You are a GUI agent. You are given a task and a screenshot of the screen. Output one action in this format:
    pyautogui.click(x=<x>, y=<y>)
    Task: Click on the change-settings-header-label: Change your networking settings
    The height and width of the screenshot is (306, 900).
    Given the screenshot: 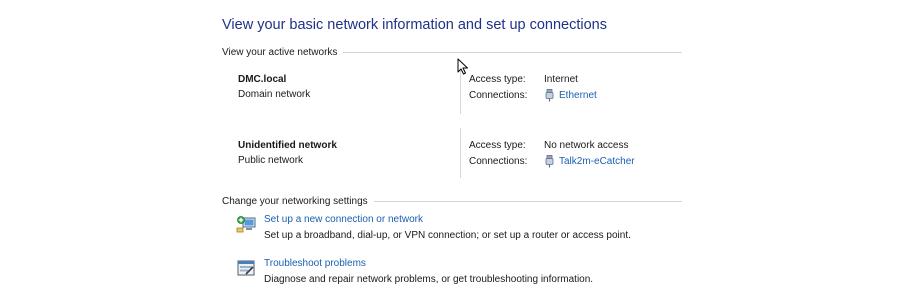 What is the action you would take?
    pyautogui.click(x=295, y=201)
    